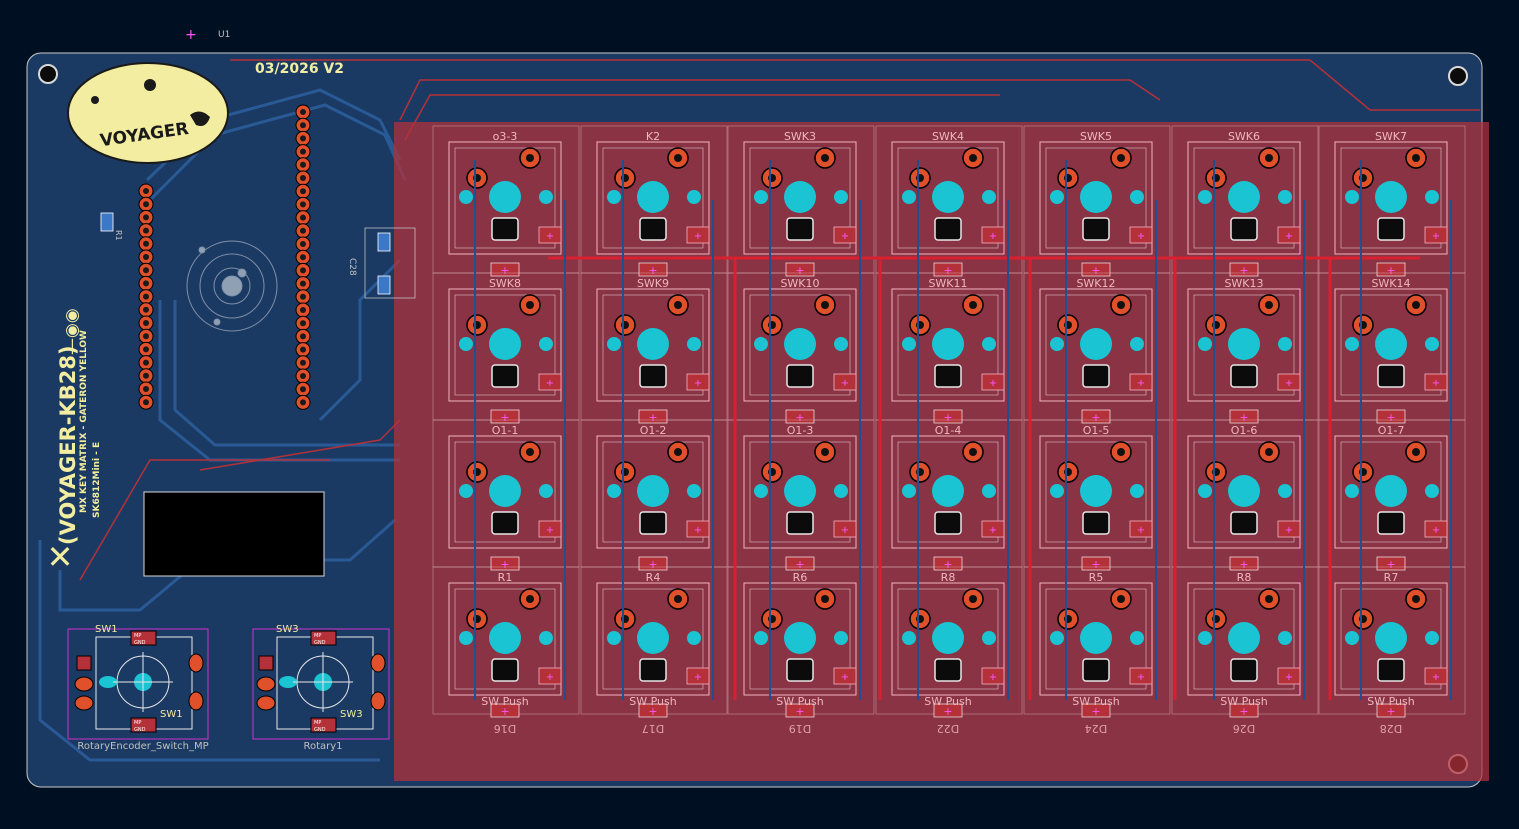  I want to click on key-label: O1-1, so click(505, 430).